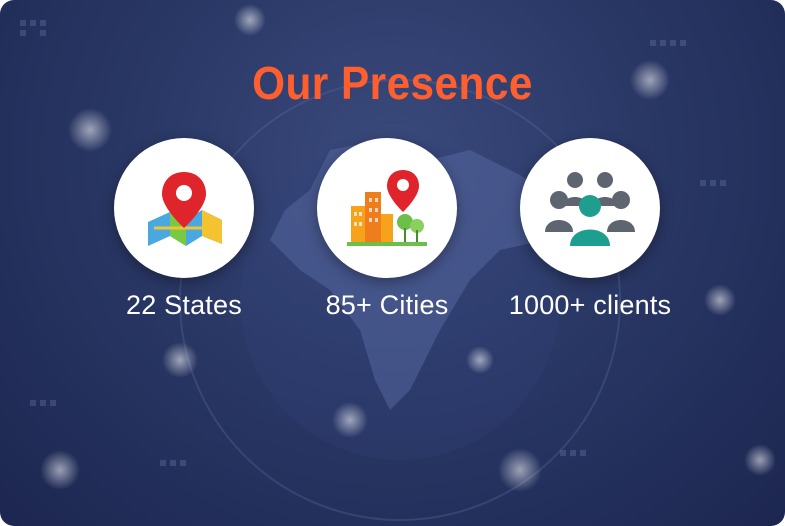  I want to click on people-group-icon, so click(590, 209).